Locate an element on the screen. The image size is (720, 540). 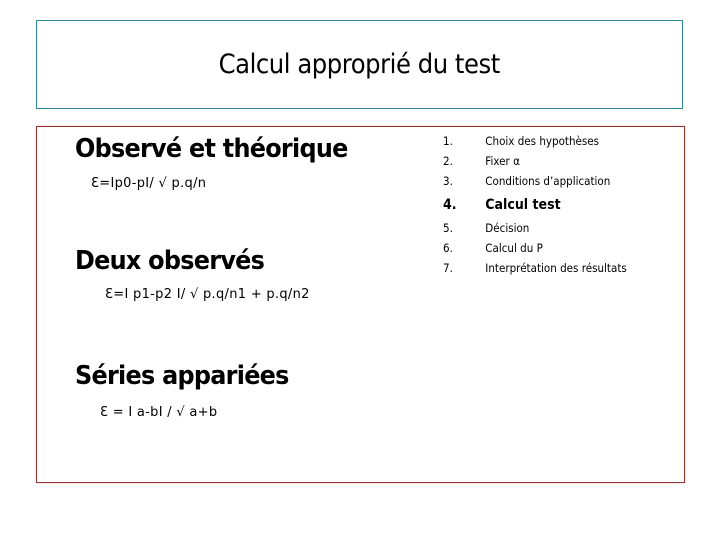
step-number: 1. is located at coordinates (448, 141).